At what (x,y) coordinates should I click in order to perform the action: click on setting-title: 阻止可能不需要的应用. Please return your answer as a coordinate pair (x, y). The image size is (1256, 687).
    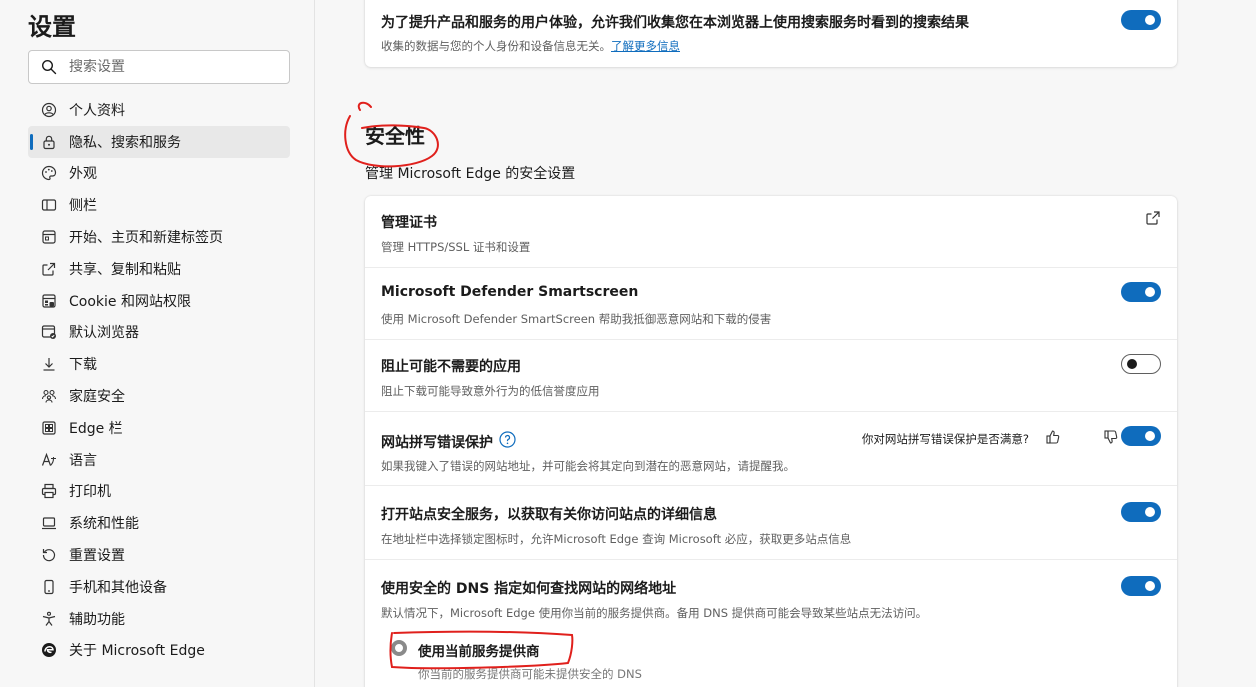
    Looking at the image, I should click on (451, 367).